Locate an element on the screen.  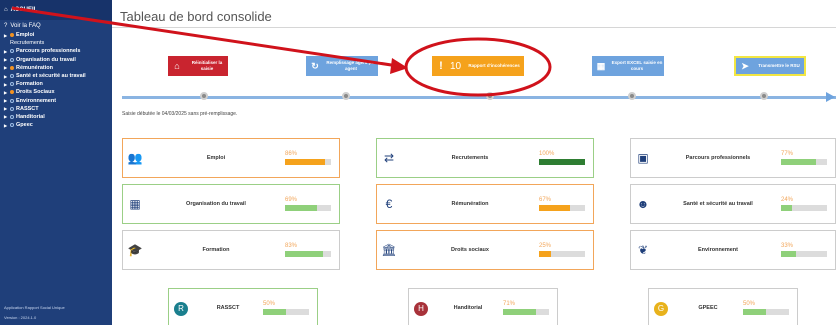
sidebar-item-label: Parcours professionnels is located at coordinates (48, 51).